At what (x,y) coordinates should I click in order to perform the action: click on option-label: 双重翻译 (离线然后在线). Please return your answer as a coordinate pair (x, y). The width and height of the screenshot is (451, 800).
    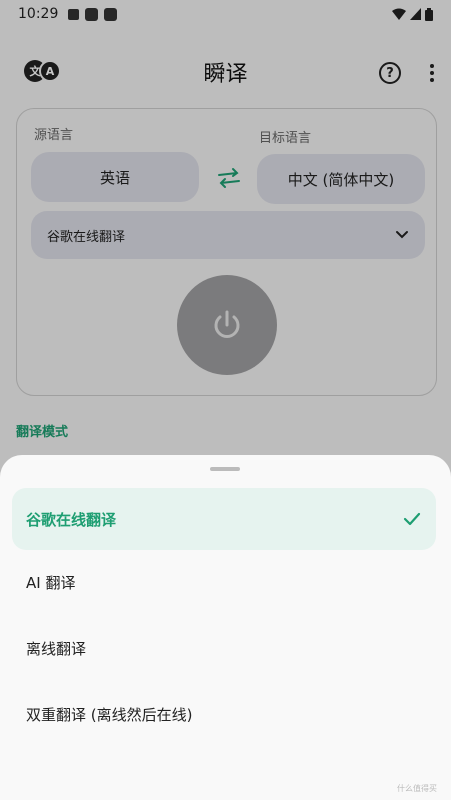
    Looking at the image, I should click on (109, 714).